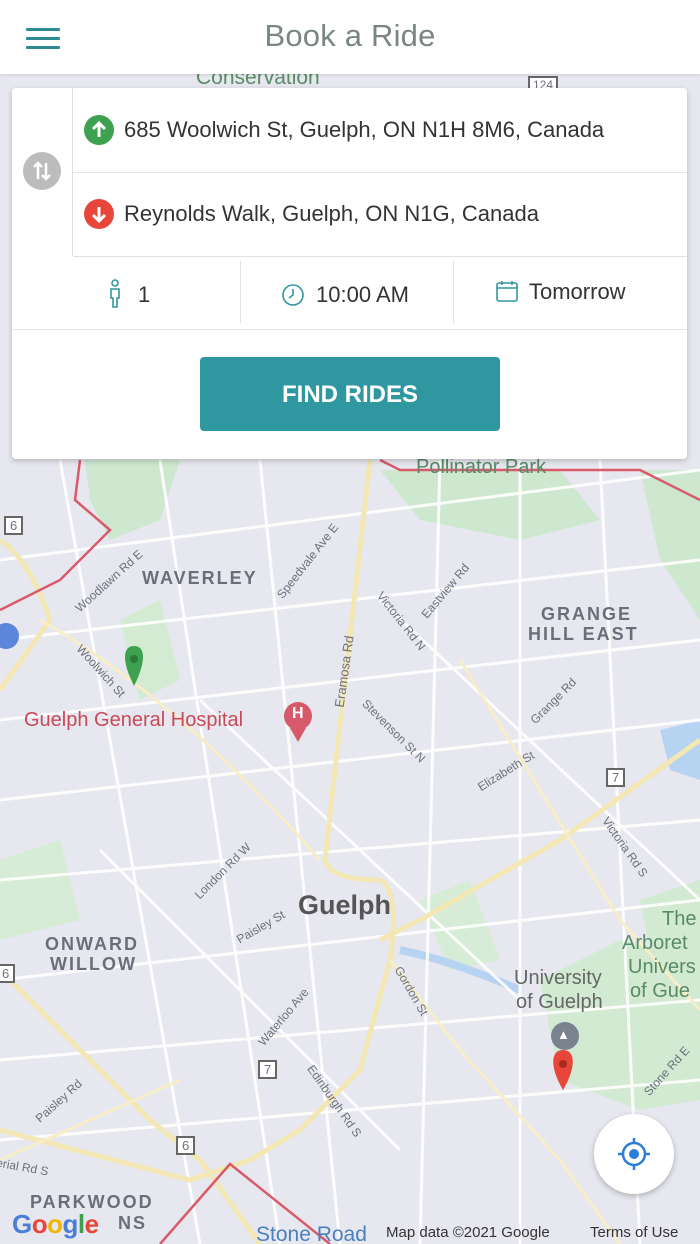 The width and height of the screenshot is (700, 1244). What do you see at coordinates (126, 293) in the screenshot?
I see `passenger-count-selector: 1` at bounding box center [126, 293].